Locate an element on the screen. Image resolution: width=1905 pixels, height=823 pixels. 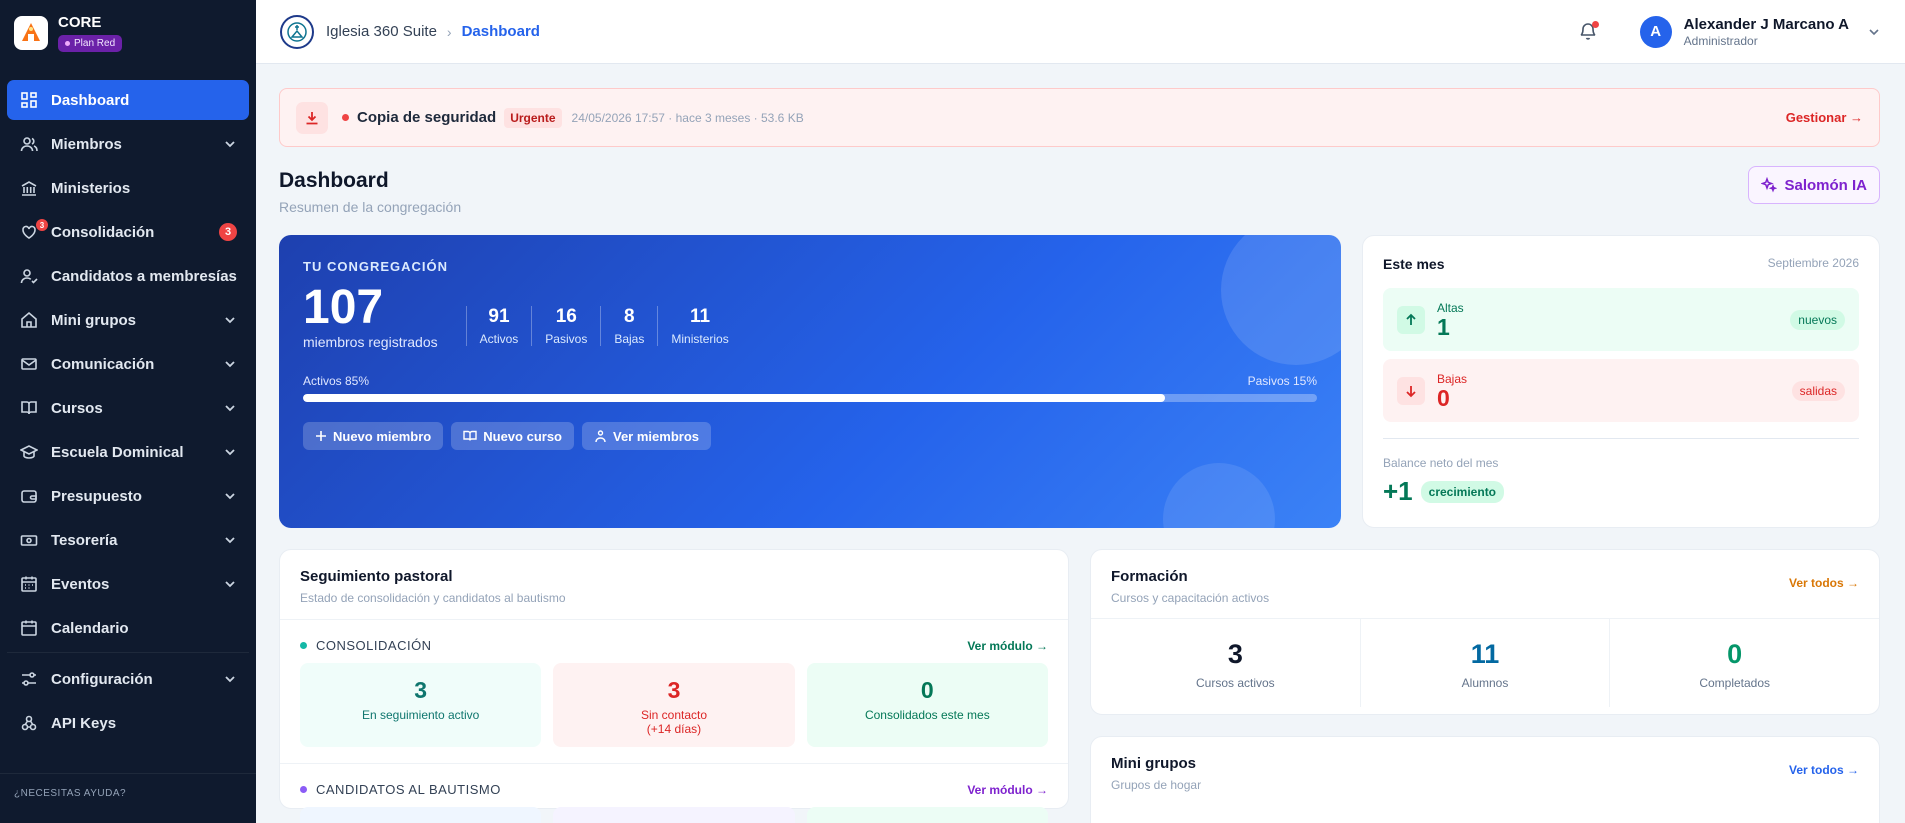
stat-pasivos: 16 Pasivos is located at coordinates (565, 326).